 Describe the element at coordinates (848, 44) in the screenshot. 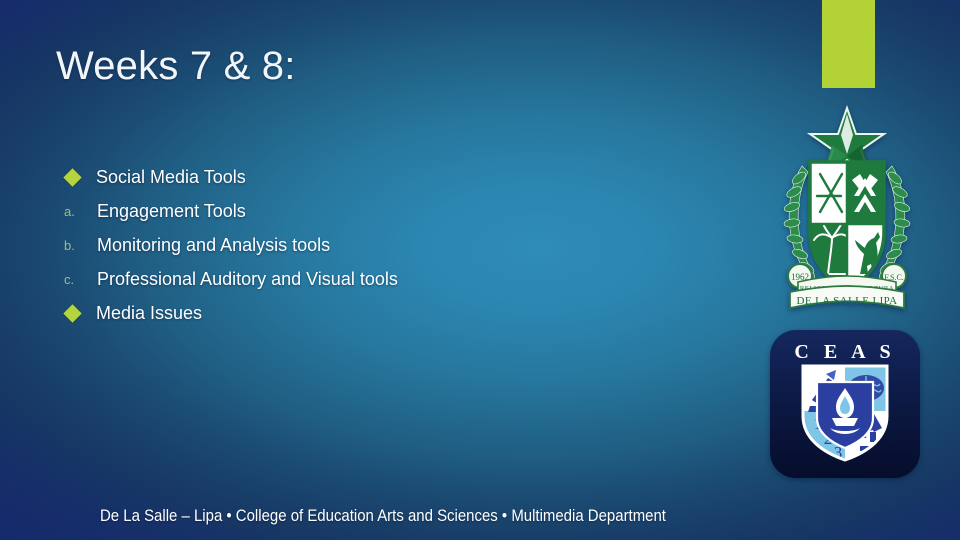

I see `green-accent-bar` at that location.